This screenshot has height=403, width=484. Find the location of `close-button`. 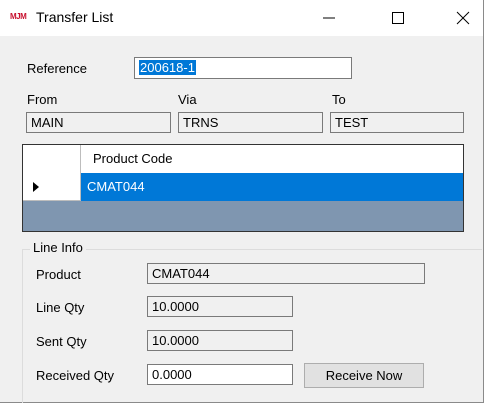

close-button is located at coordinates (462, 18).